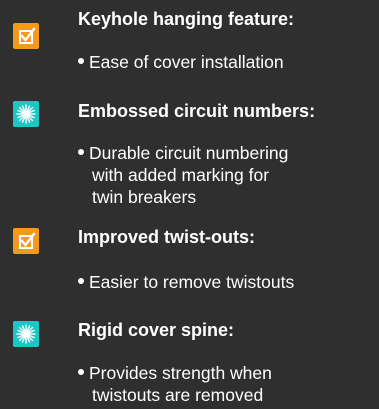  What do you see at coordinates (156, 330) in the screenshot?
I see `feature-title: Rigid cover spine:` at bounding box center [156, 330].